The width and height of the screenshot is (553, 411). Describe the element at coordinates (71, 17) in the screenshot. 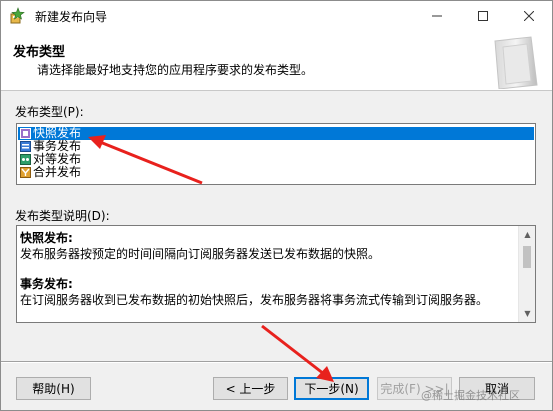

I see `window-title: 新建发布向导` at that location.